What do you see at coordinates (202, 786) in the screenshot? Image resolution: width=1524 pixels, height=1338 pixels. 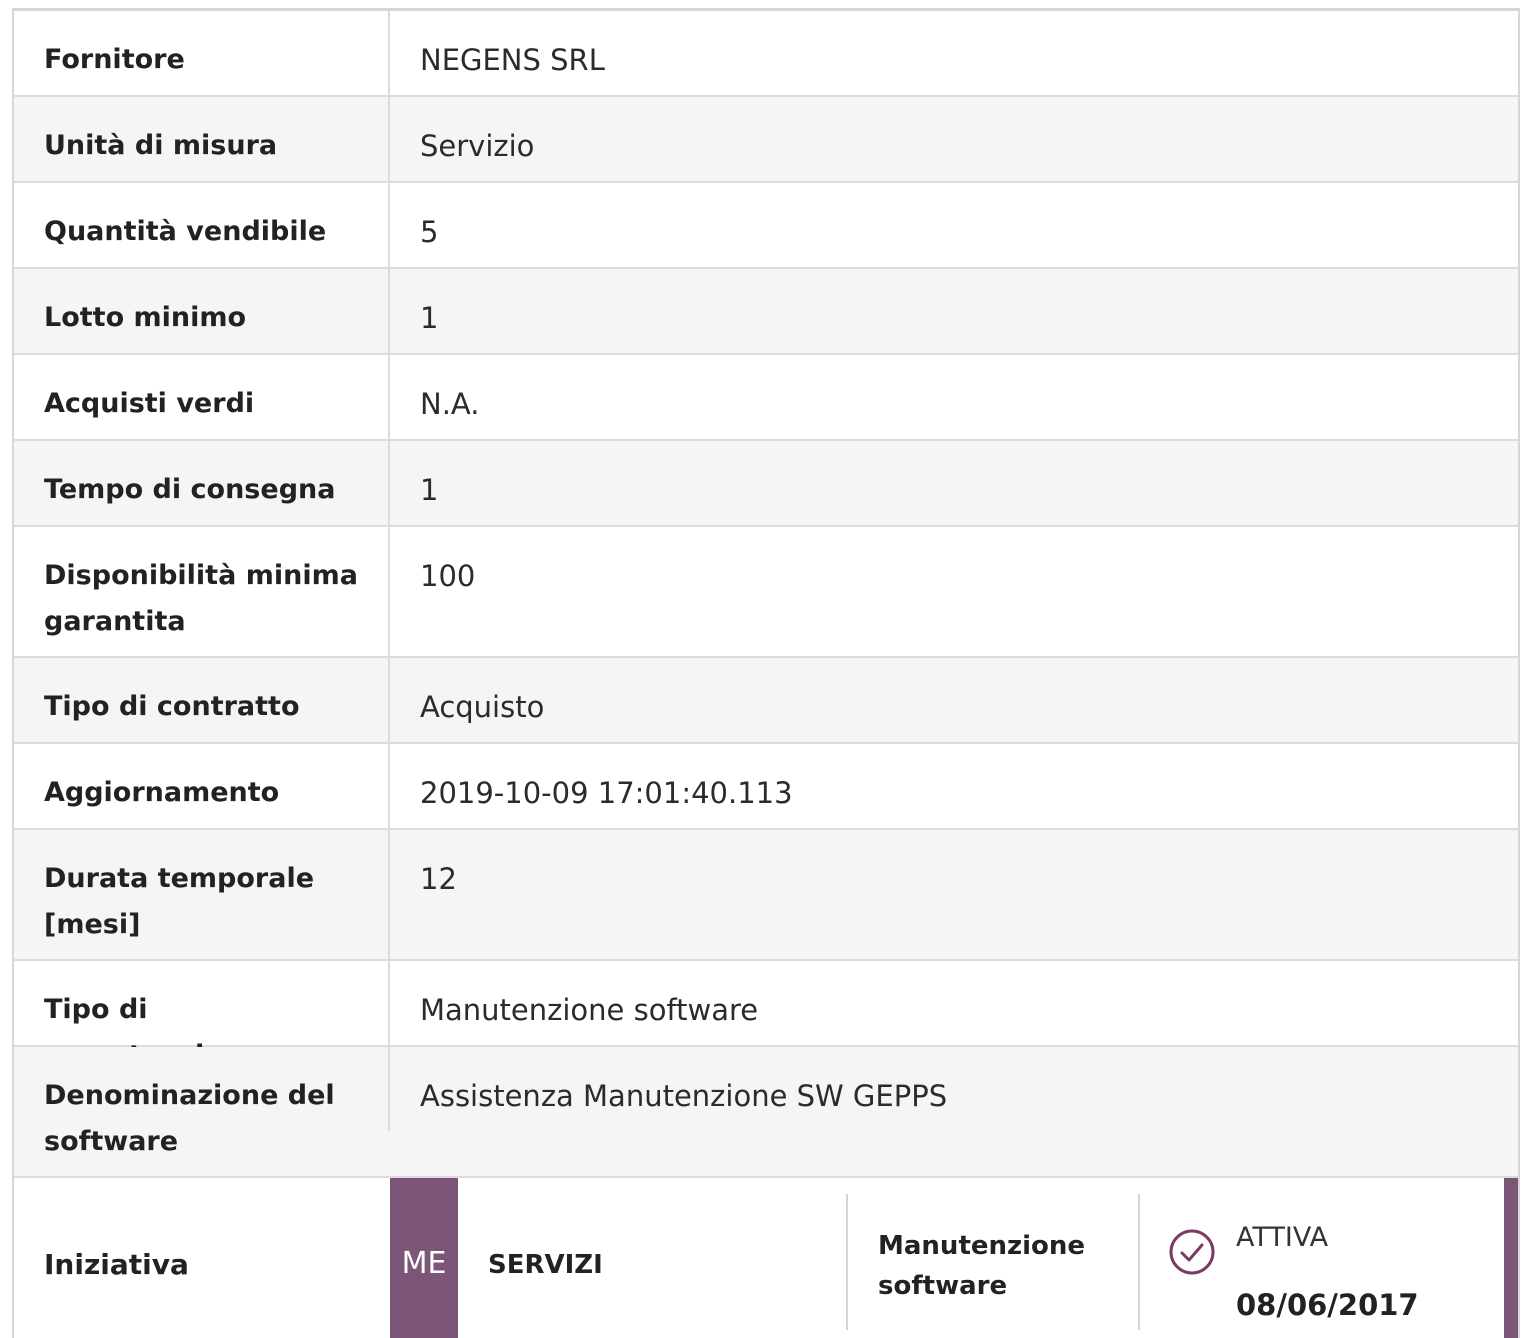 I see `detail-label: Aggiornamento` at bounding box center [202, 786].